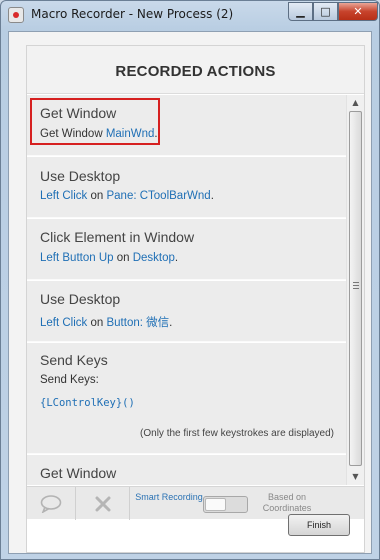 The image size is (380, 560). I want to click on close-button: ✕, so click(358, 11).